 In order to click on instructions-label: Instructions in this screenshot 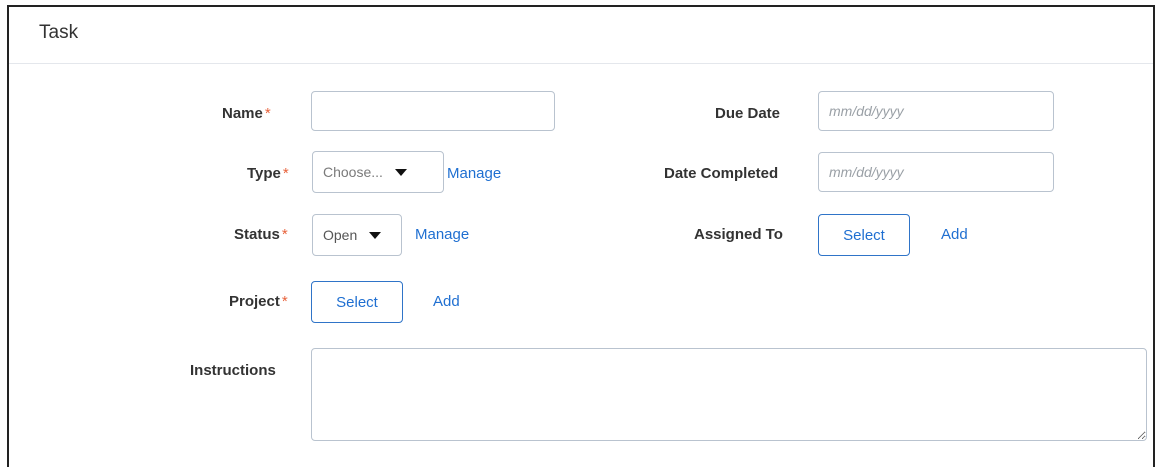, I will do `click(233, 370)`.